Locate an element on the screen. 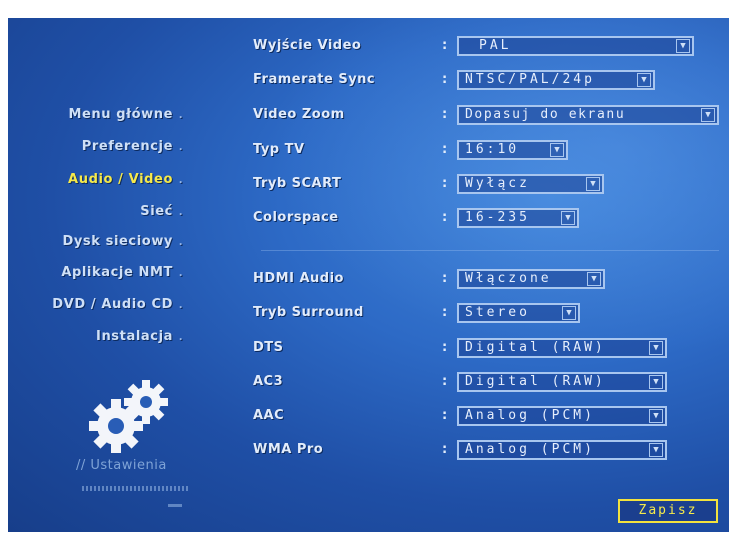 The width and height of the screenshot is (739, 537). select-typ-tv: 16:10 ▼ is located at coordinates (512, 150).